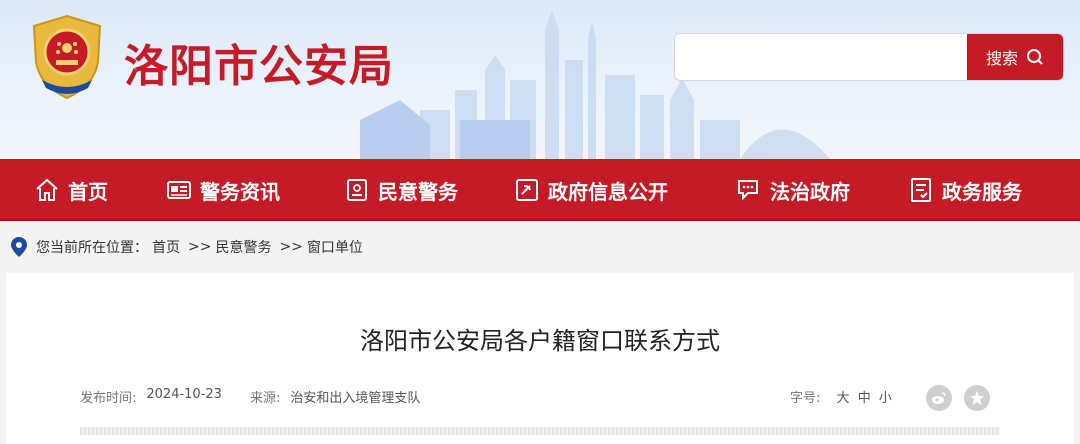 The width and height of the screenshot is (1080, 444). What do you see at coordinates (527, 190) in the screenshot?
I see `party-flag-icon` at bounding box center [527, 190].